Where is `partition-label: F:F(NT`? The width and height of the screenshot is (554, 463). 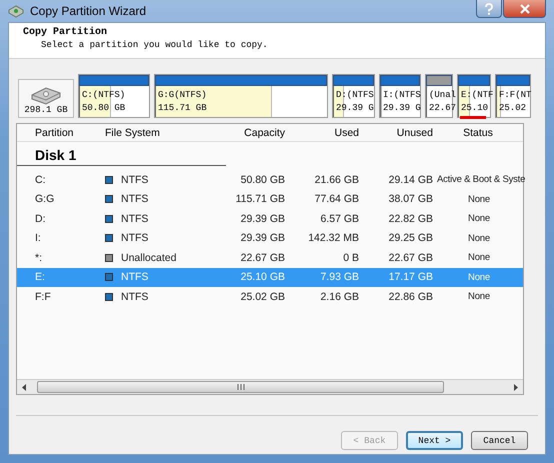
partition-label: F:F(NT is located at coordinates (514, 95).